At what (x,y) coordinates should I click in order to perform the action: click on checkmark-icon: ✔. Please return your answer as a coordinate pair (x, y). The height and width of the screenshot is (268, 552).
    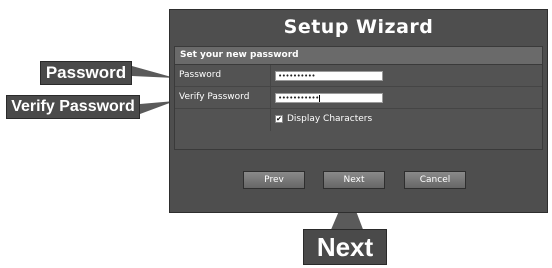
    Looking at the image, I should click on (279, 119).